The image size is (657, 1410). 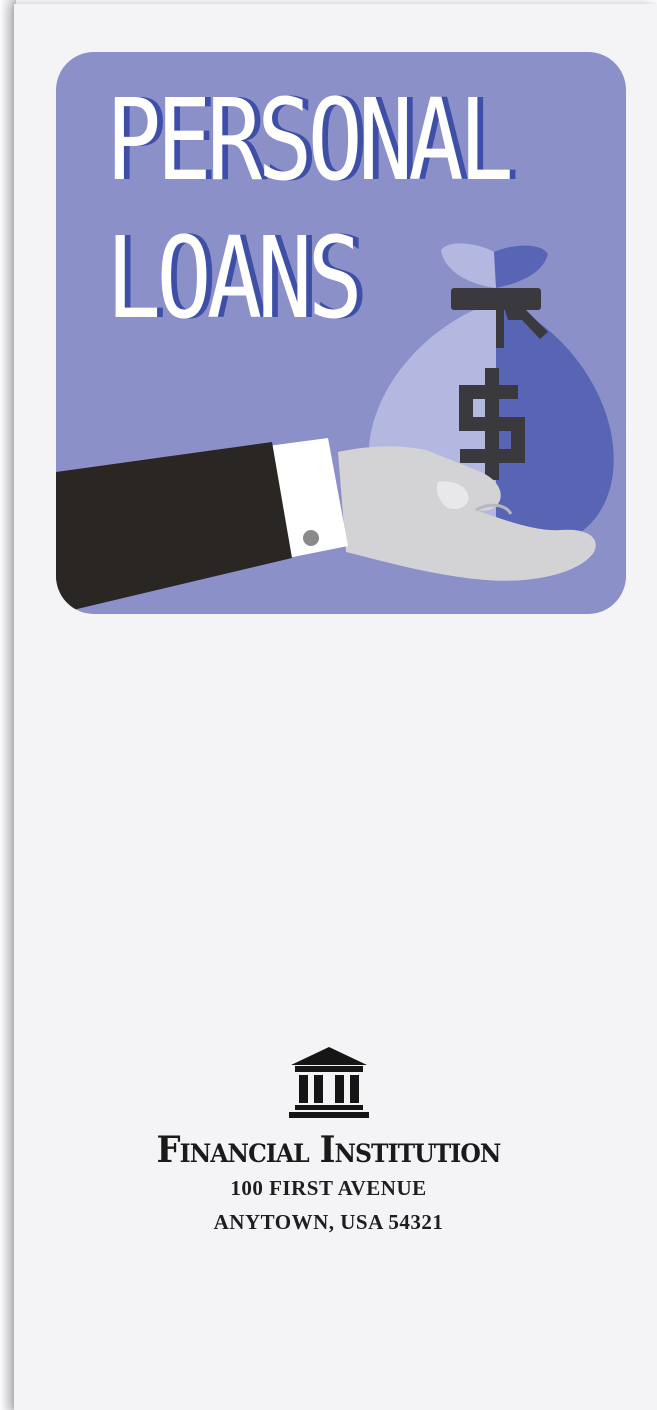 I want to click on address-line-1: 100 FIRST AVENUE, so click(x=328, y=1188).